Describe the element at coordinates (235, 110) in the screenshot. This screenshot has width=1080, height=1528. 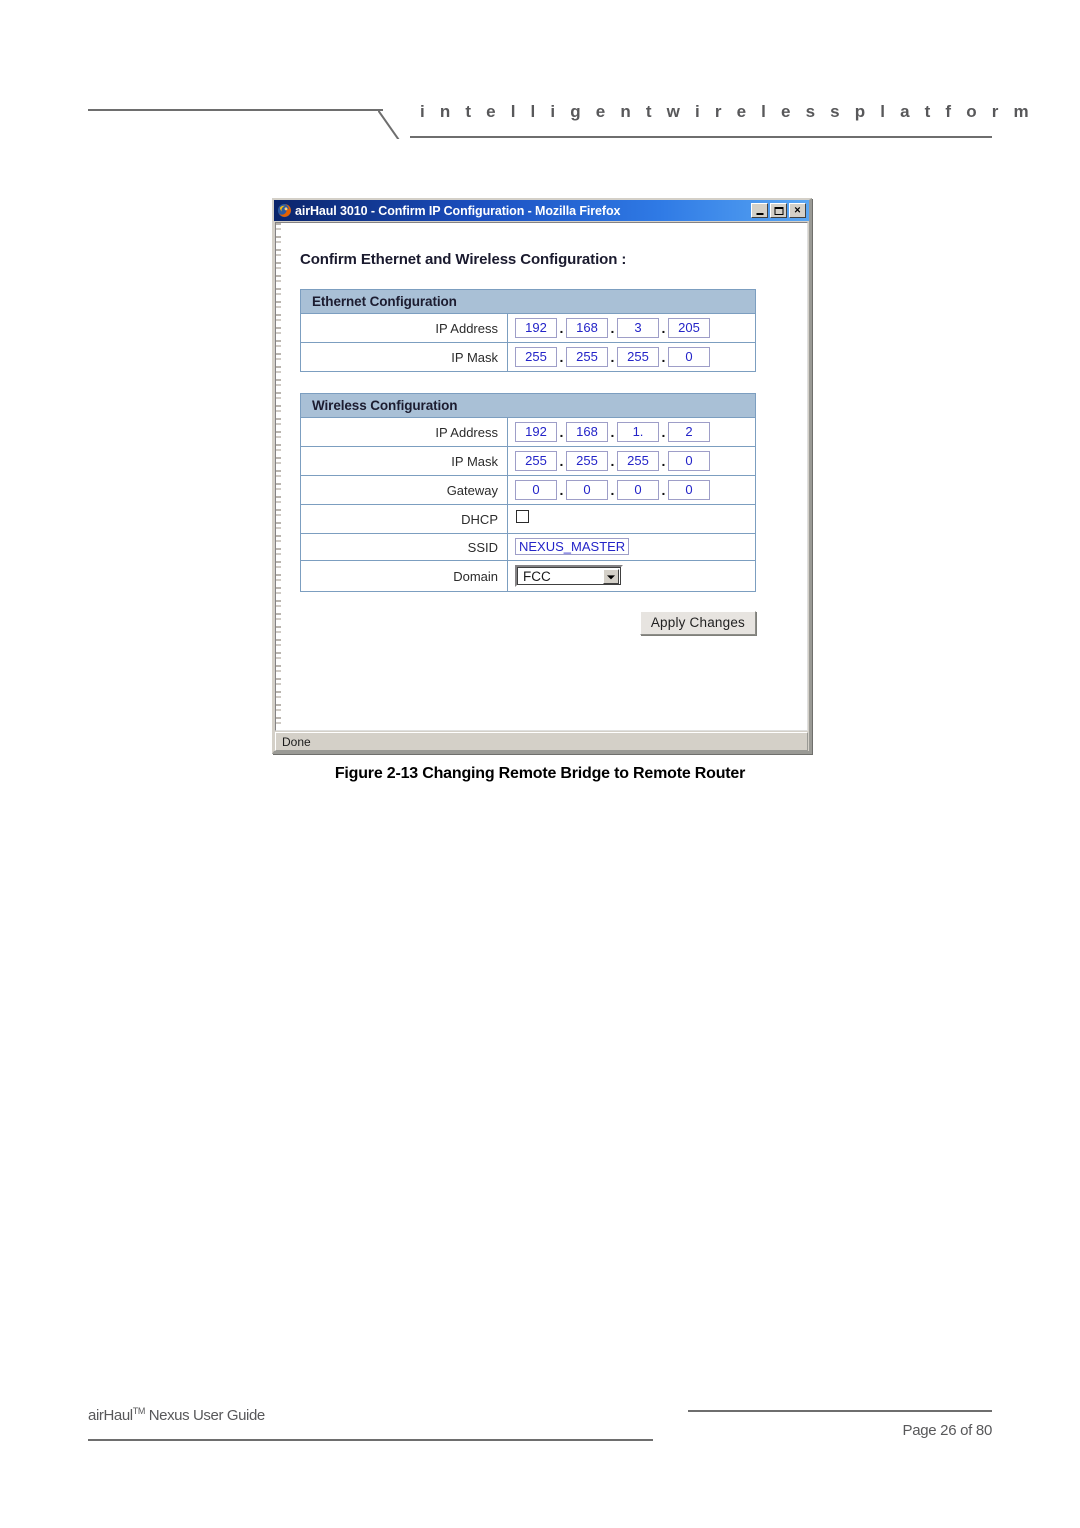
I see `header-rule-left` at that location.